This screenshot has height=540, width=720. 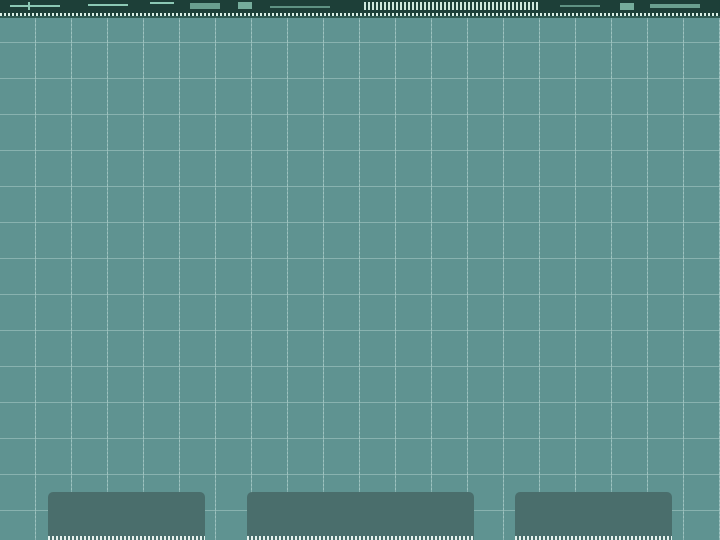 I want to click on dotted-edge, so click(x=360, y=14).